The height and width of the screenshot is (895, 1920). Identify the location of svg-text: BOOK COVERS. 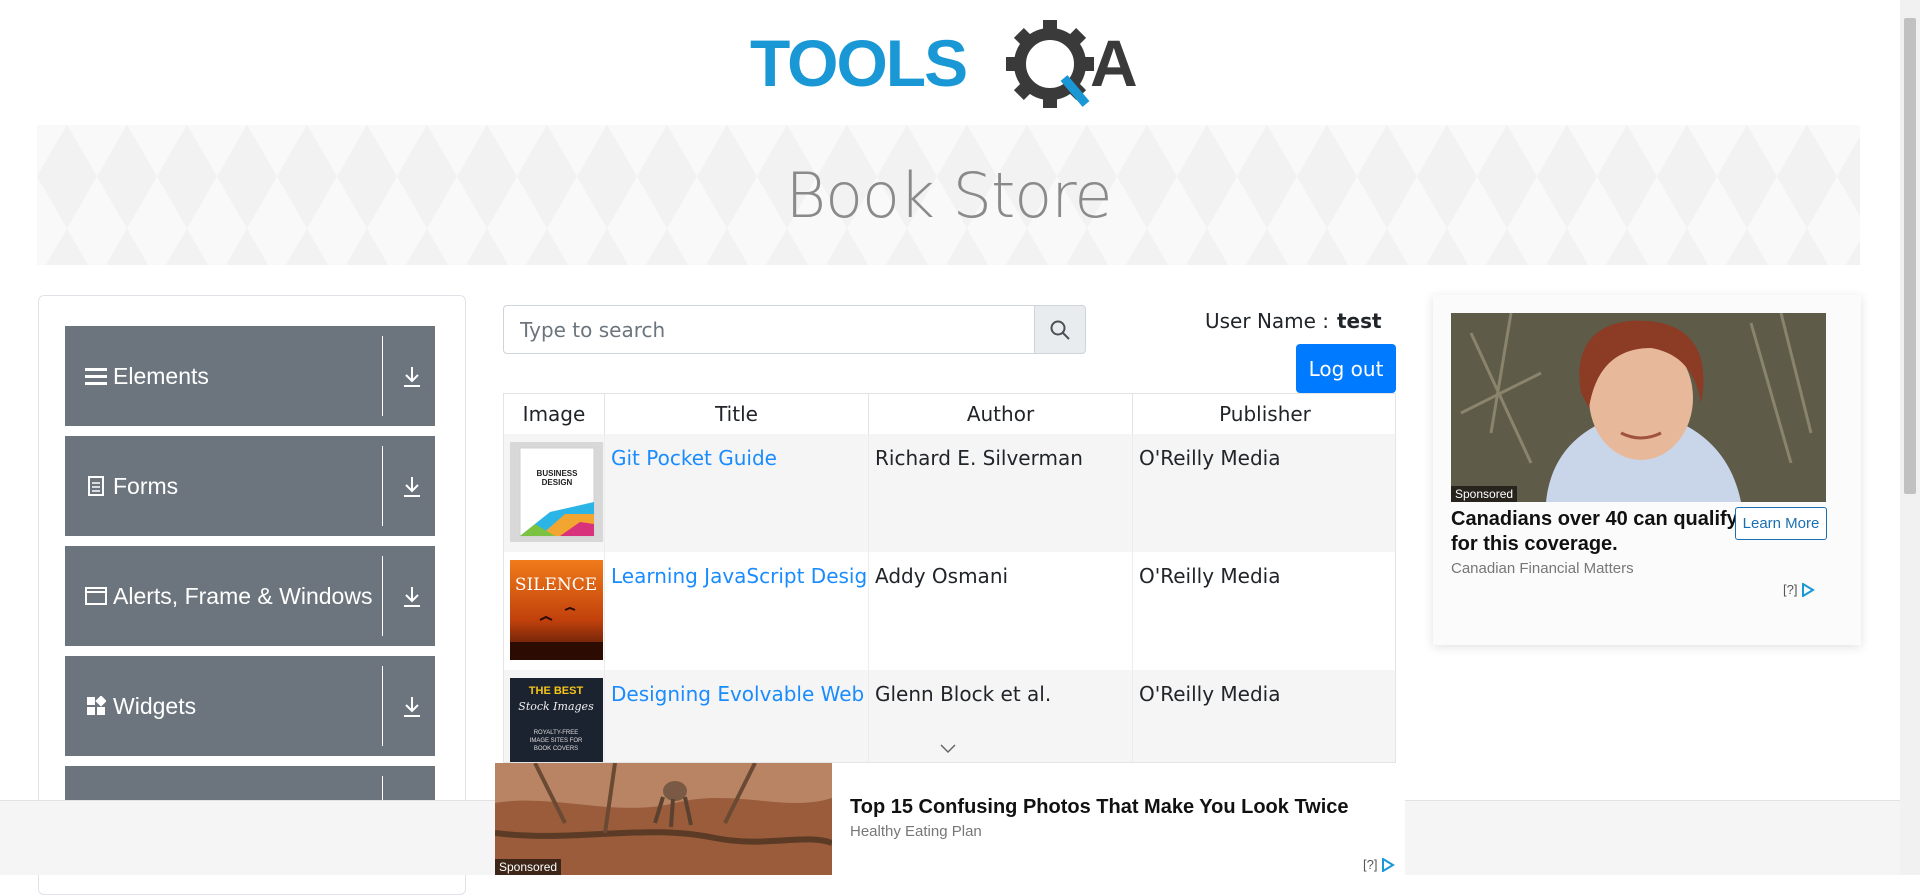
(556, 749).